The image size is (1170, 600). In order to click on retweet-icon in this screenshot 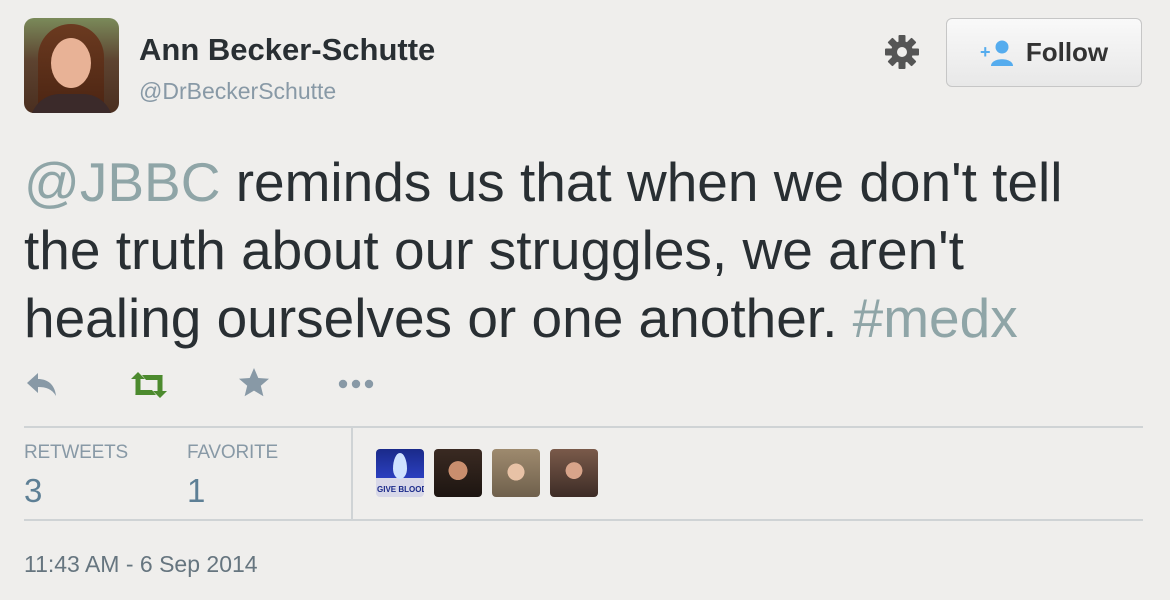, I will do `click(149, 385)`.